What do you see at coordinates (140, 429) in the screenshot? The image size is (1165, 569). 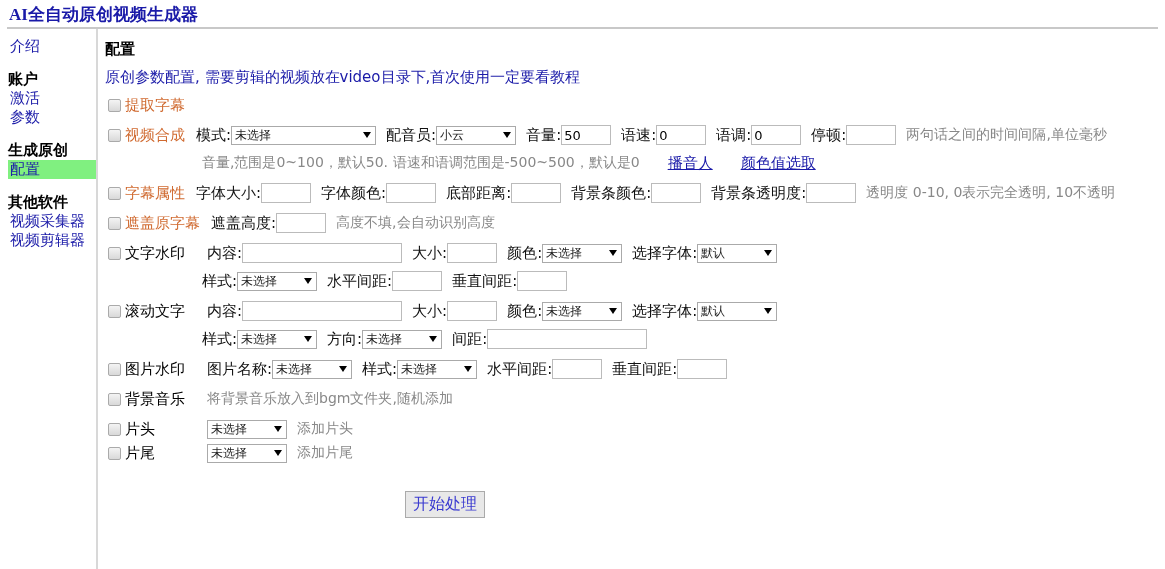 I see `option-label: 片头` at bounding box center [140, 429].